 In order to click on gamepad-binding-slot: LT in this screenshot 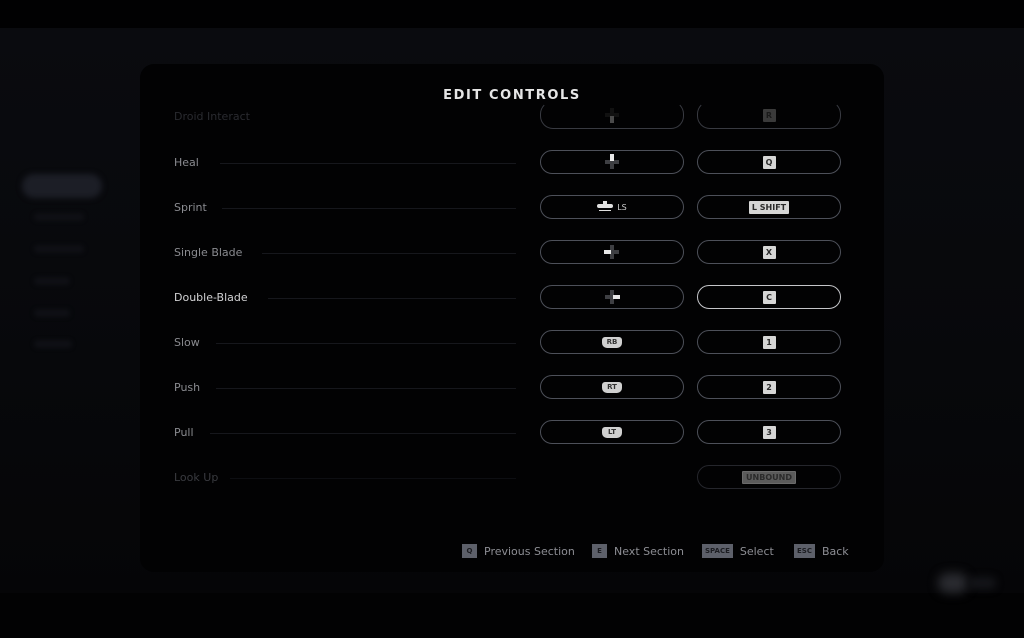, I will do `click(612, 432)`.